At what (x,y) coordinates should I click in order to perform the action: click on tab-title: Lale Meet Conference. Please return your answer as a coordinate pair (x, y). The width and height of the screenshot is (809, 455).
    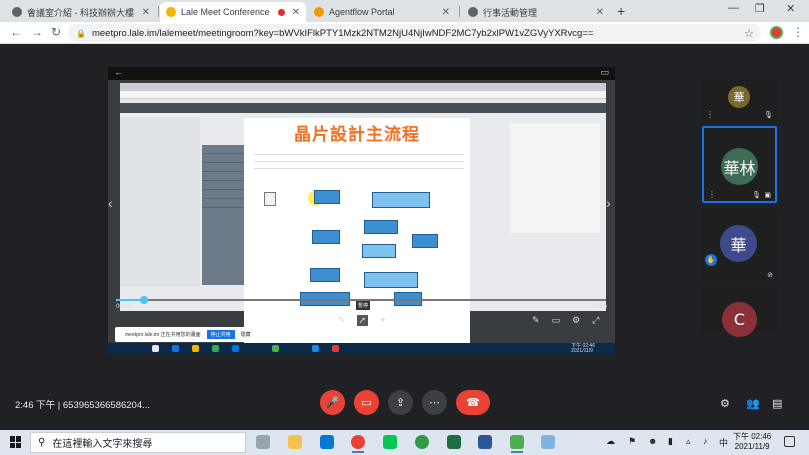
    Looking at the image, I should click on (225, 12).